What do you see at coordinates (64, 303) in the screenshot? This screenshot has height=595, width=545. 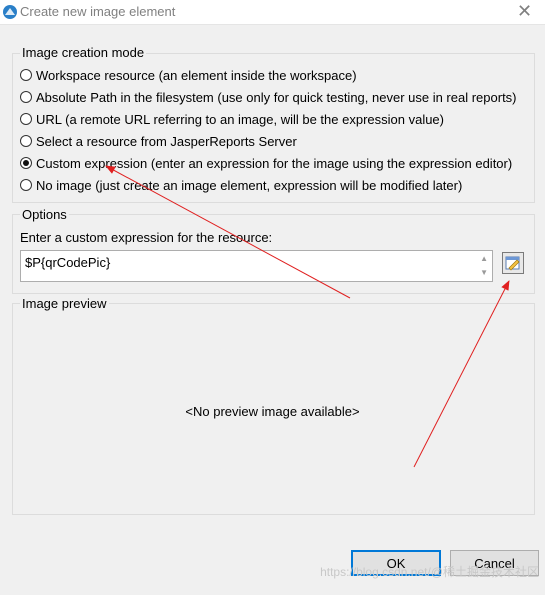 I see `preview-group-label: Image preview` at bounding box center [64, 303].